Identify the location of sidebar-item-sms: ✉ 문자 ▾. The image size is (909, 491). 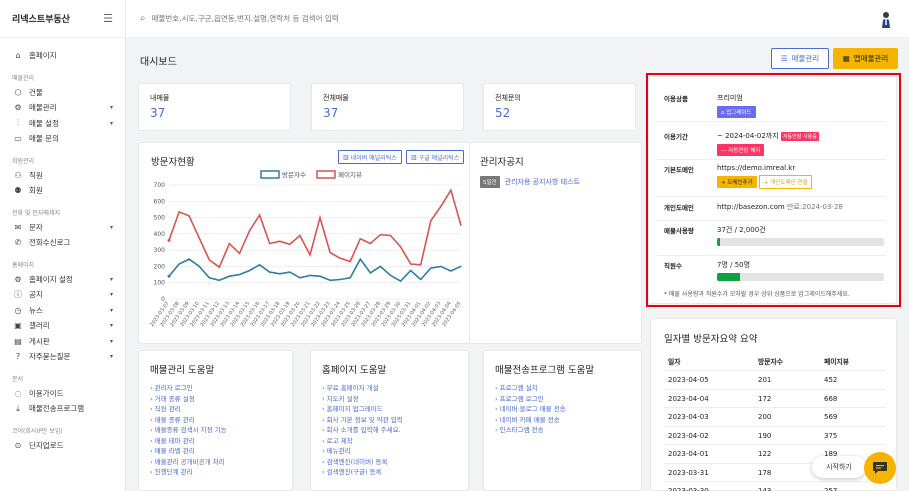
(62, 228).